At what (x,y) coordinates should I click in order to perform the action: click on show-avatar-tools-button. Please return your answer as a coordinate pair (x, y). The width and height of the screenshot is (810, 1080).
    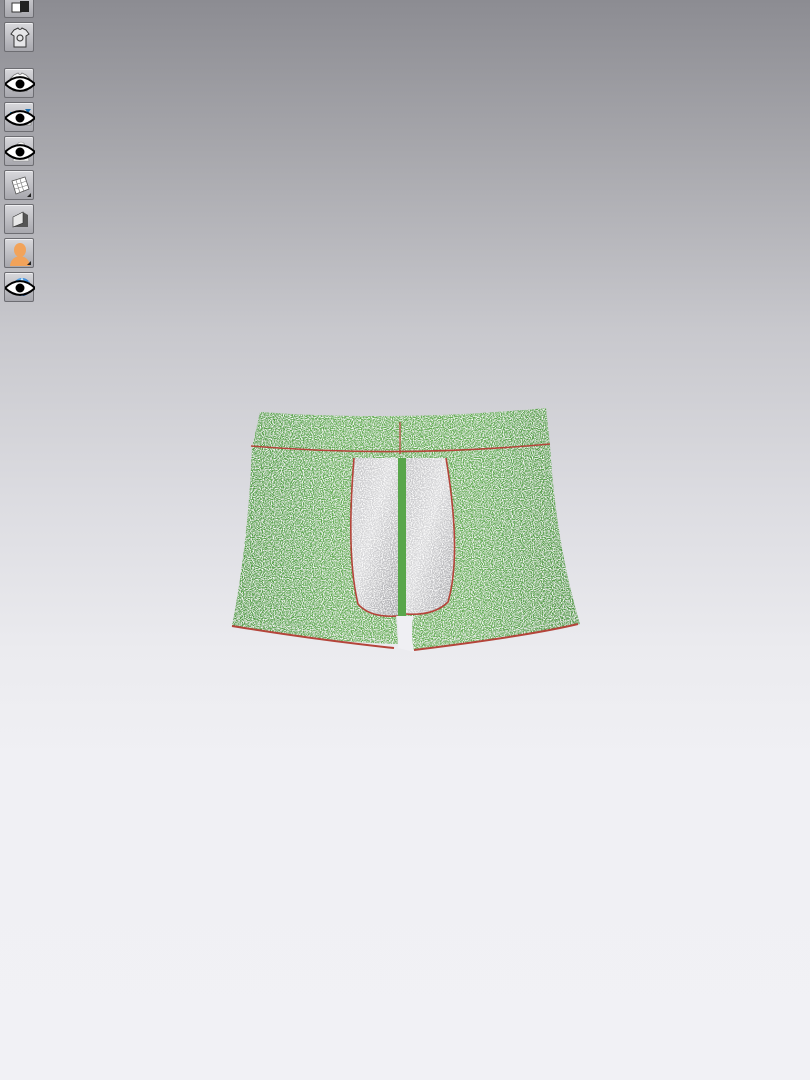
    Looking at the image, I should click on (19, 117).